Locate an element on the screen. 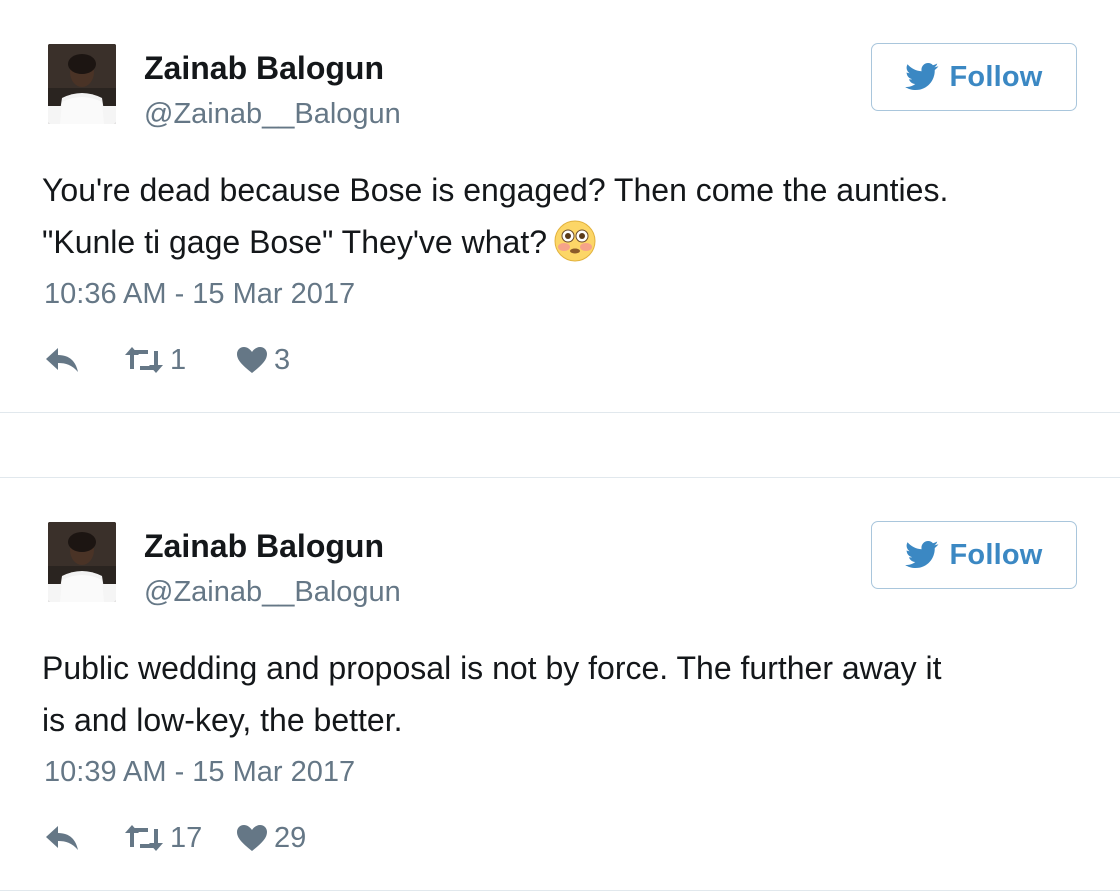 This screenshot has width=1120, height=896. divider is located at coordinates (560, 890).